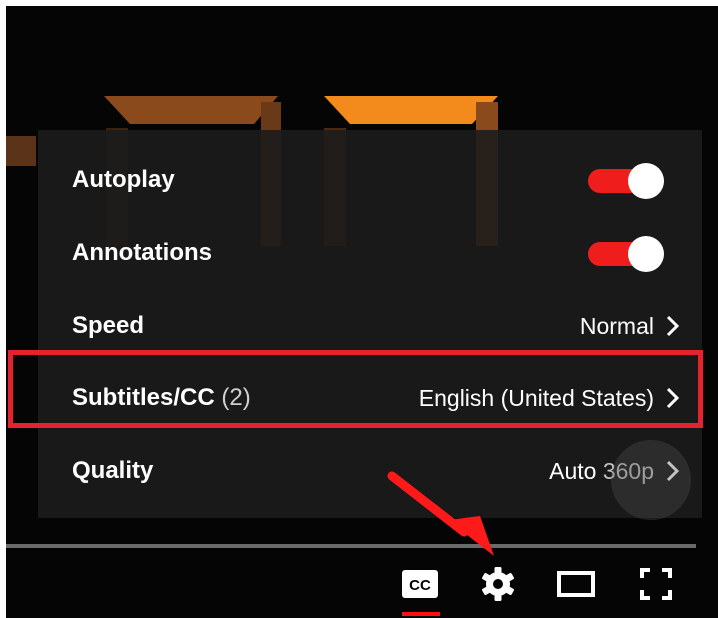 This screenshot has width=718, height=618. I want to click on quality-mode: Auto, so click(573, 471).